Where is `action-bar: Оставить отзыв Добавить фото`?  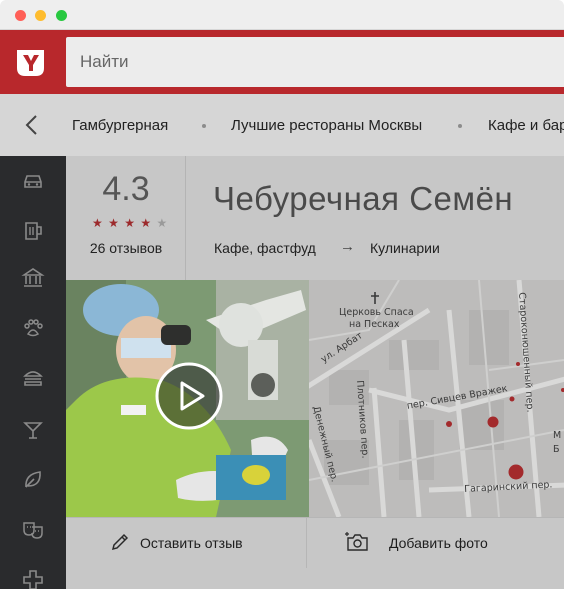 action-bar: Оставить отзыв Добавить фото is located at coordinates (315, 542).